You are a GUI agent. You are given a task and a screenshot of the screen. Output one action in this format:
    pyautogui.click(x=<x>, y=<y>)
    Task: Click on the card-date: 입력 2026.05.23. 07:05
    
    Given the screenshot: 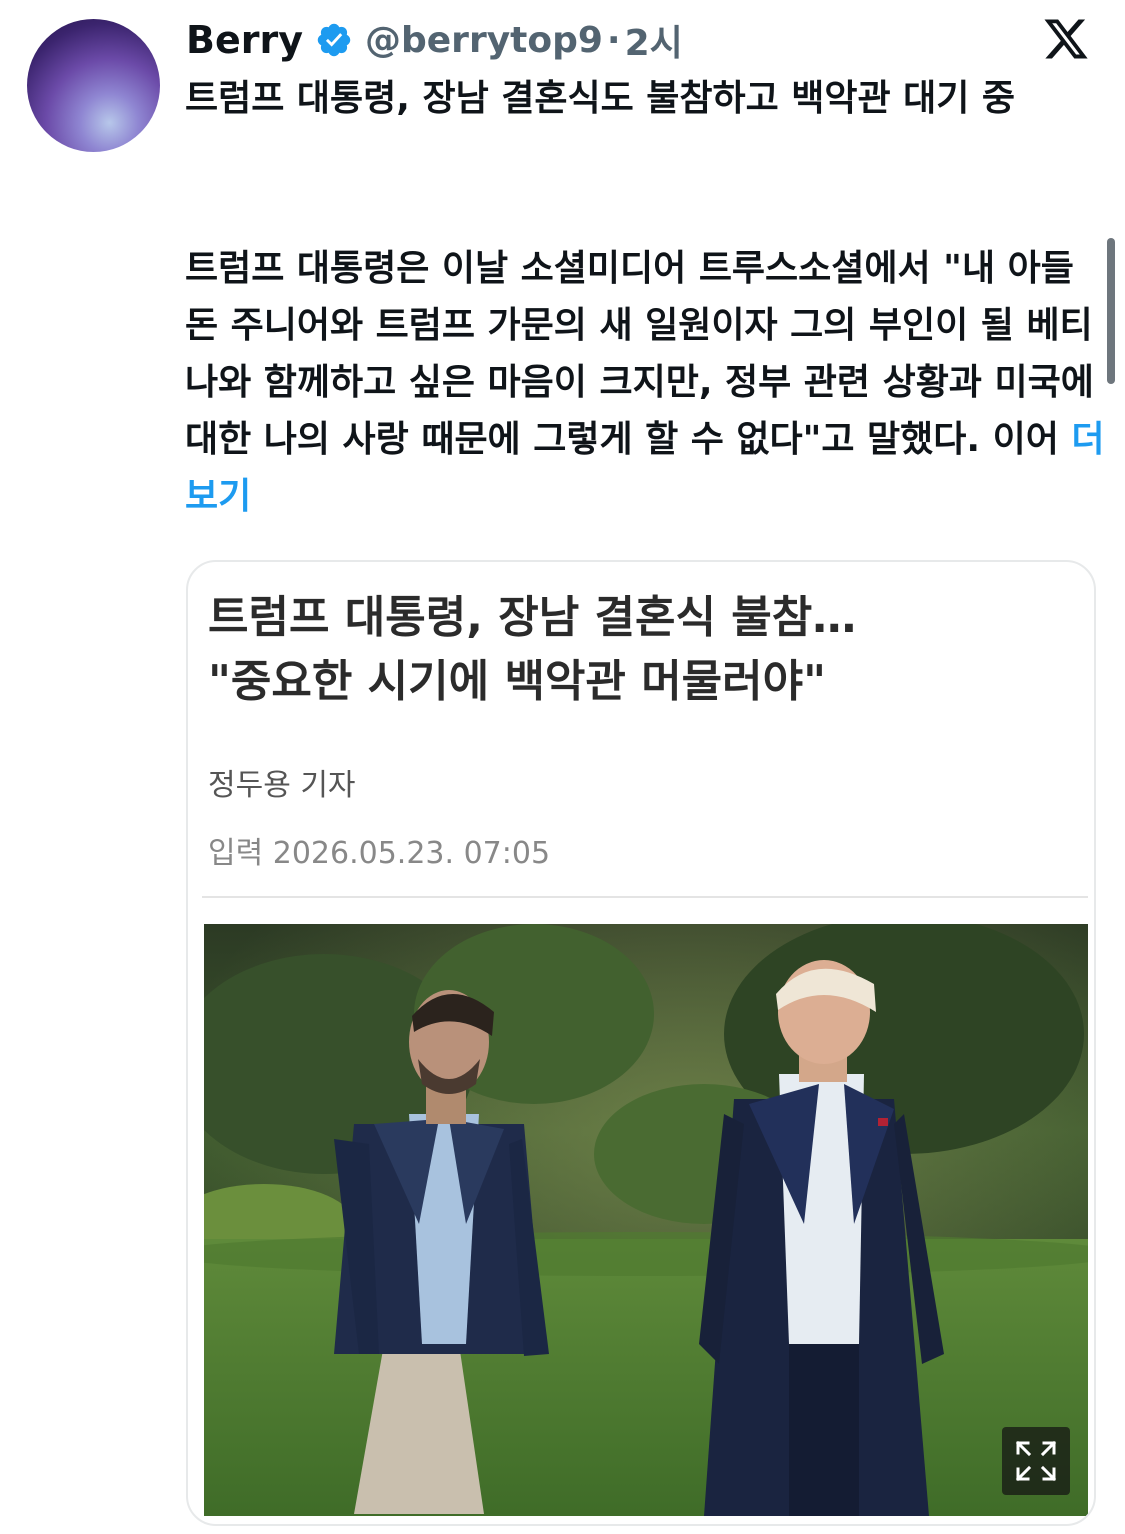 What is the action you would take?
    pyautogui.click(x=379, y=853)
    